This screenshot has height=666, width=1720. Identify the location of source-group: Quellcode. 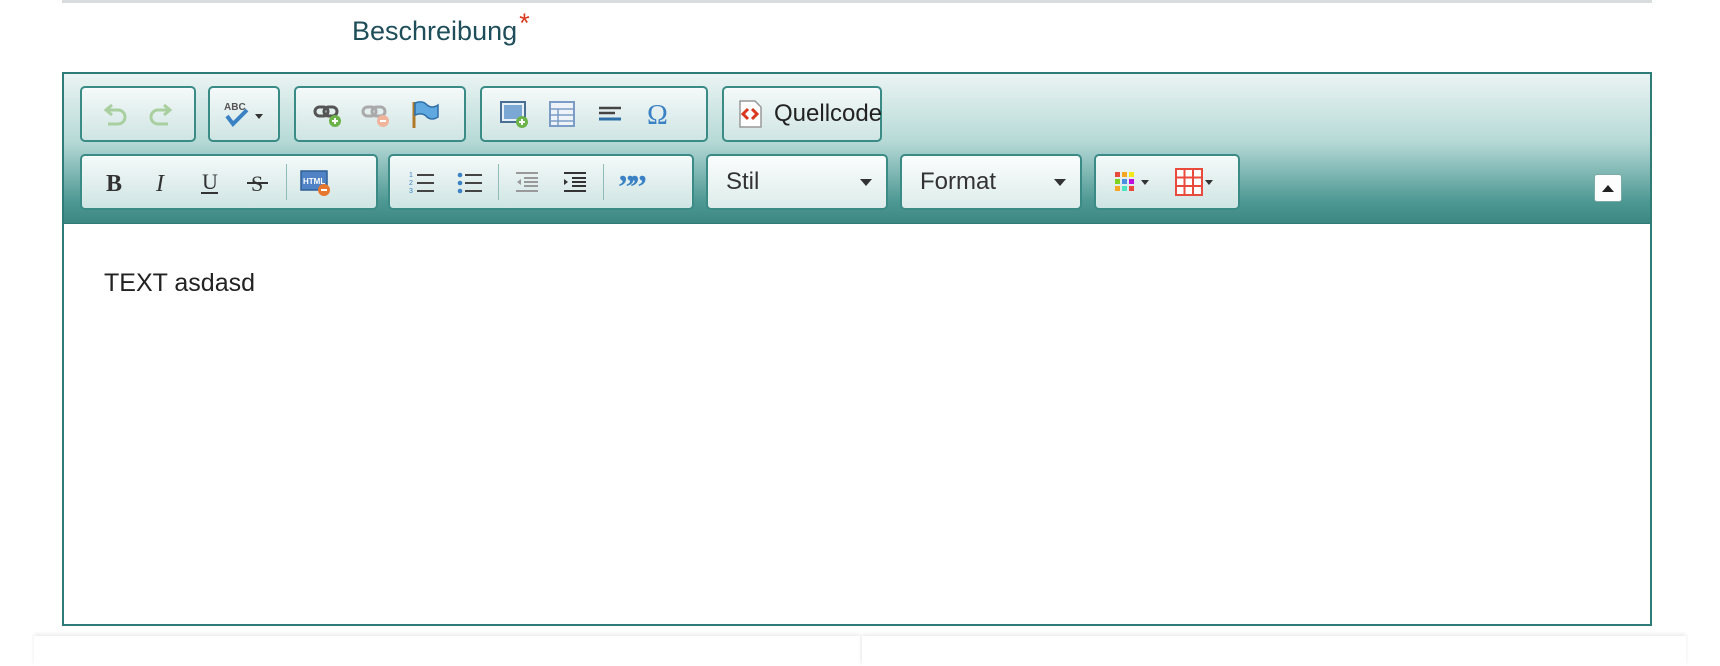
(802, 114).